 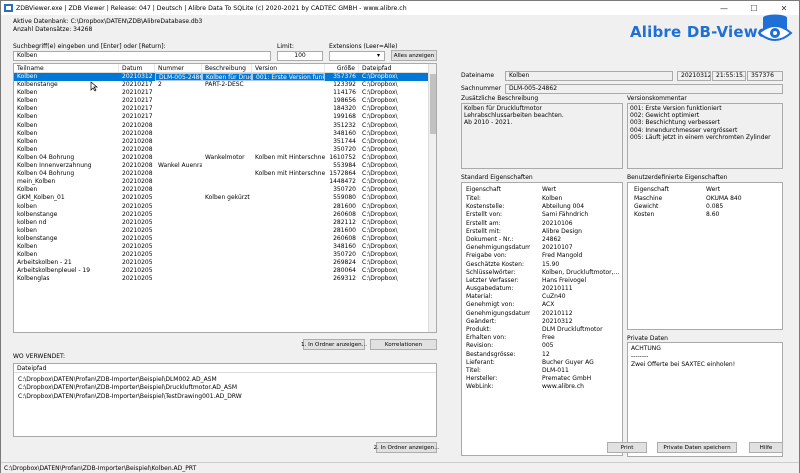 What do you see at coordinates (225, 126) in the screenshot?
I see `table-row: Kolben 20210208 351232 C:\Dropbox\` at bounding box center [225, 126].